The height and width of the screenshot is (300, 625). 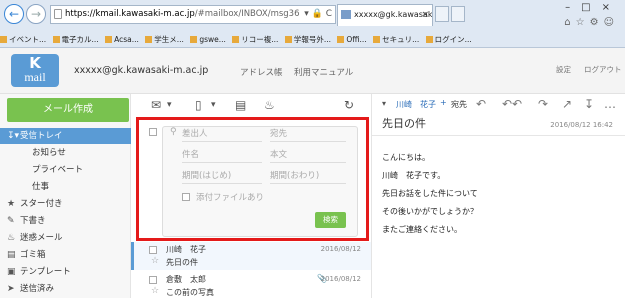 I want to click on sidebar-item-label: 受信トレイ, so click(x=41, y=136).